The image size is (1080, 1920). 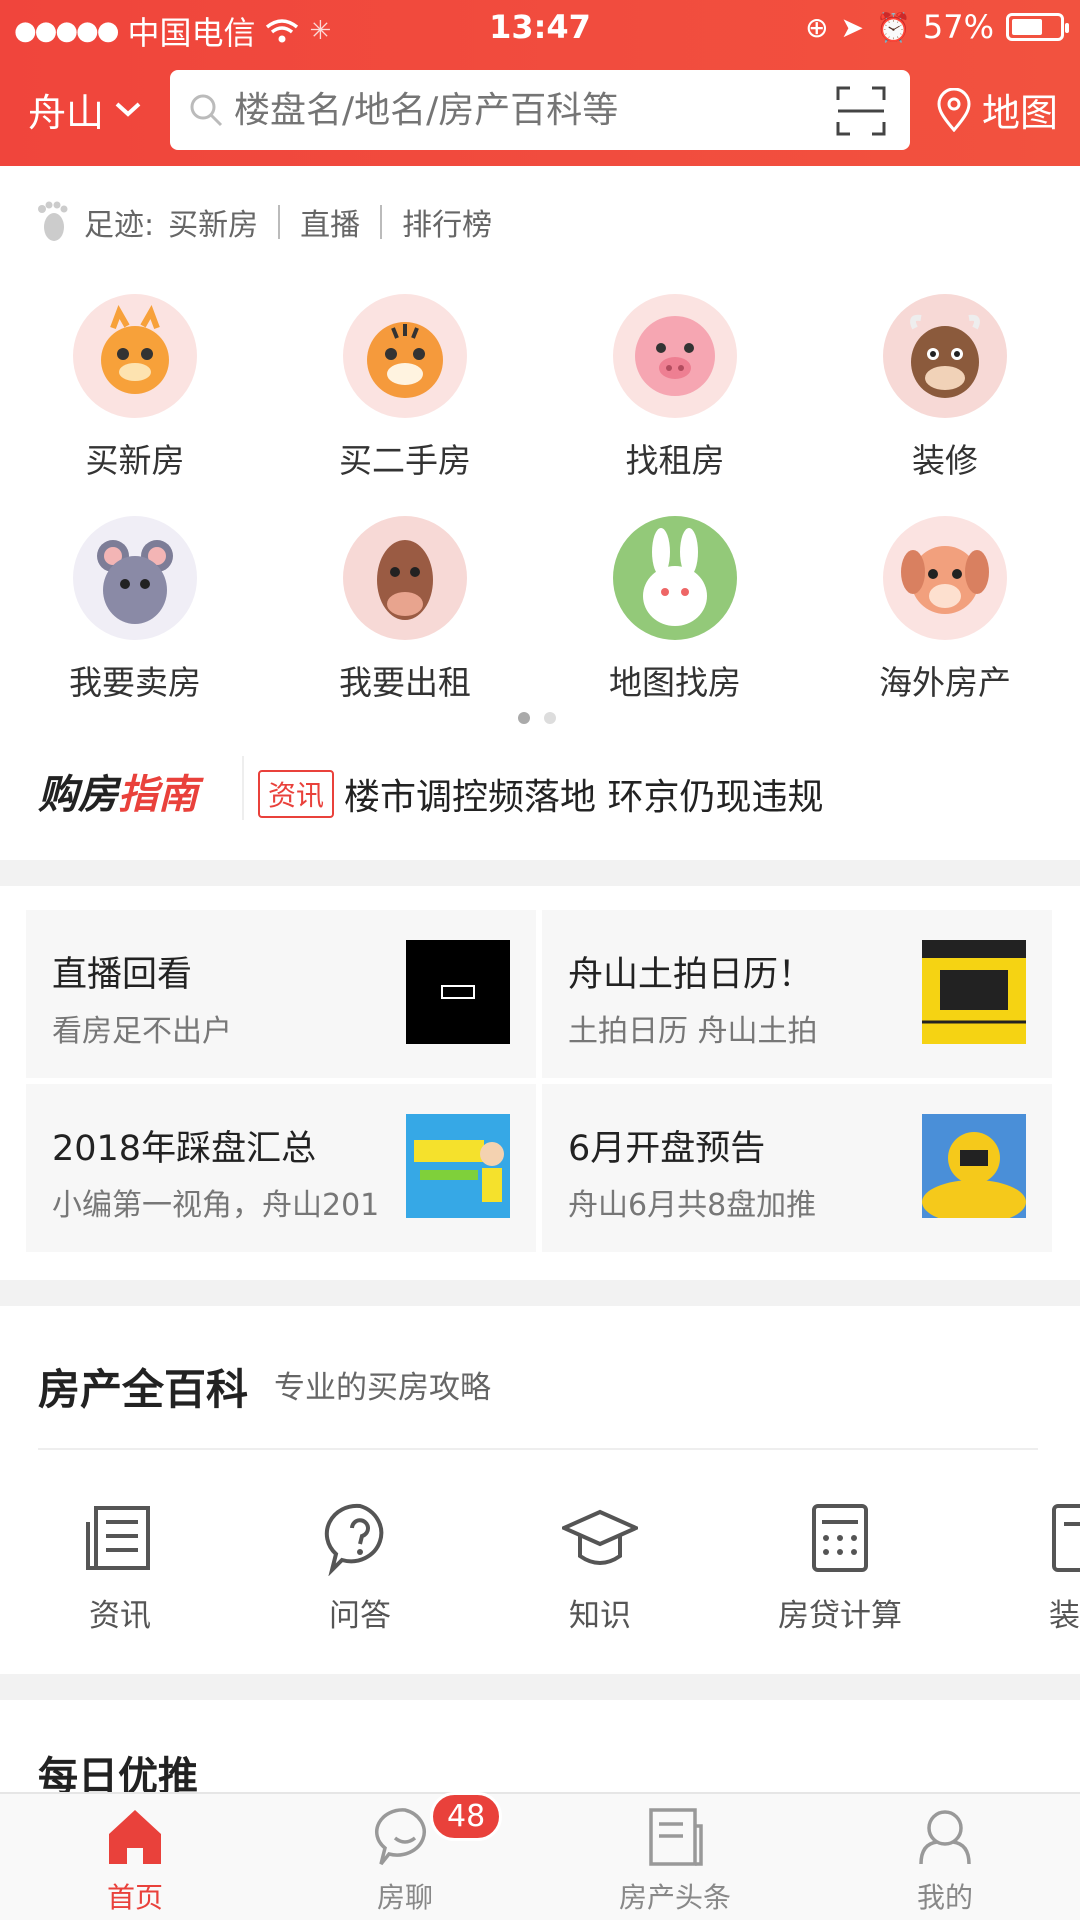 I want to click on grid-item-label: 海外房产, so click(x=945, y=682).